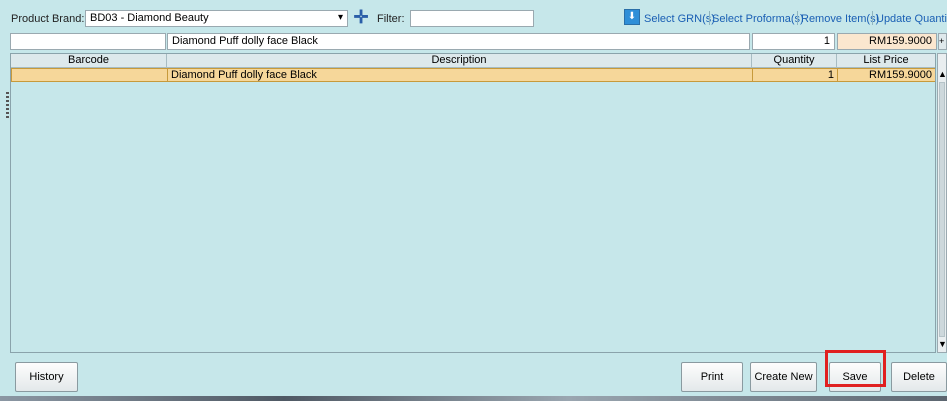 The image size is (947, 401). What do you see at coordinates (942, 344) in the screenshot?
I see `scroll-down-icon: ▼` at bounding box center [942, 344].